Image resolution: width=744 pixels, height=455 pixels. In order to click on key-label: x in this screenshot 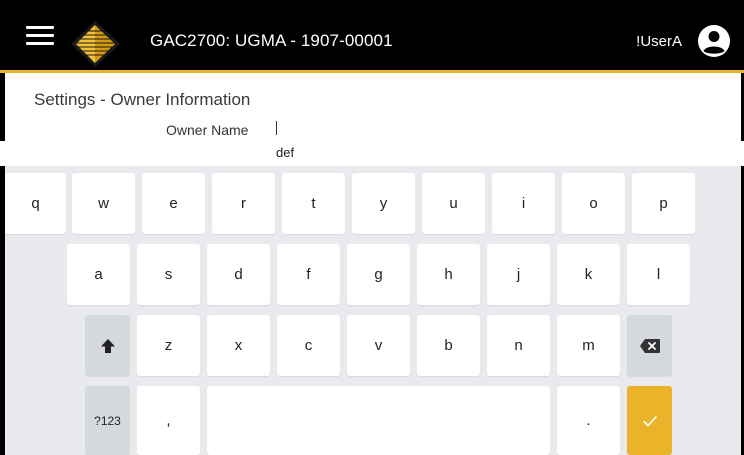, I will do `click(238, 345)`.